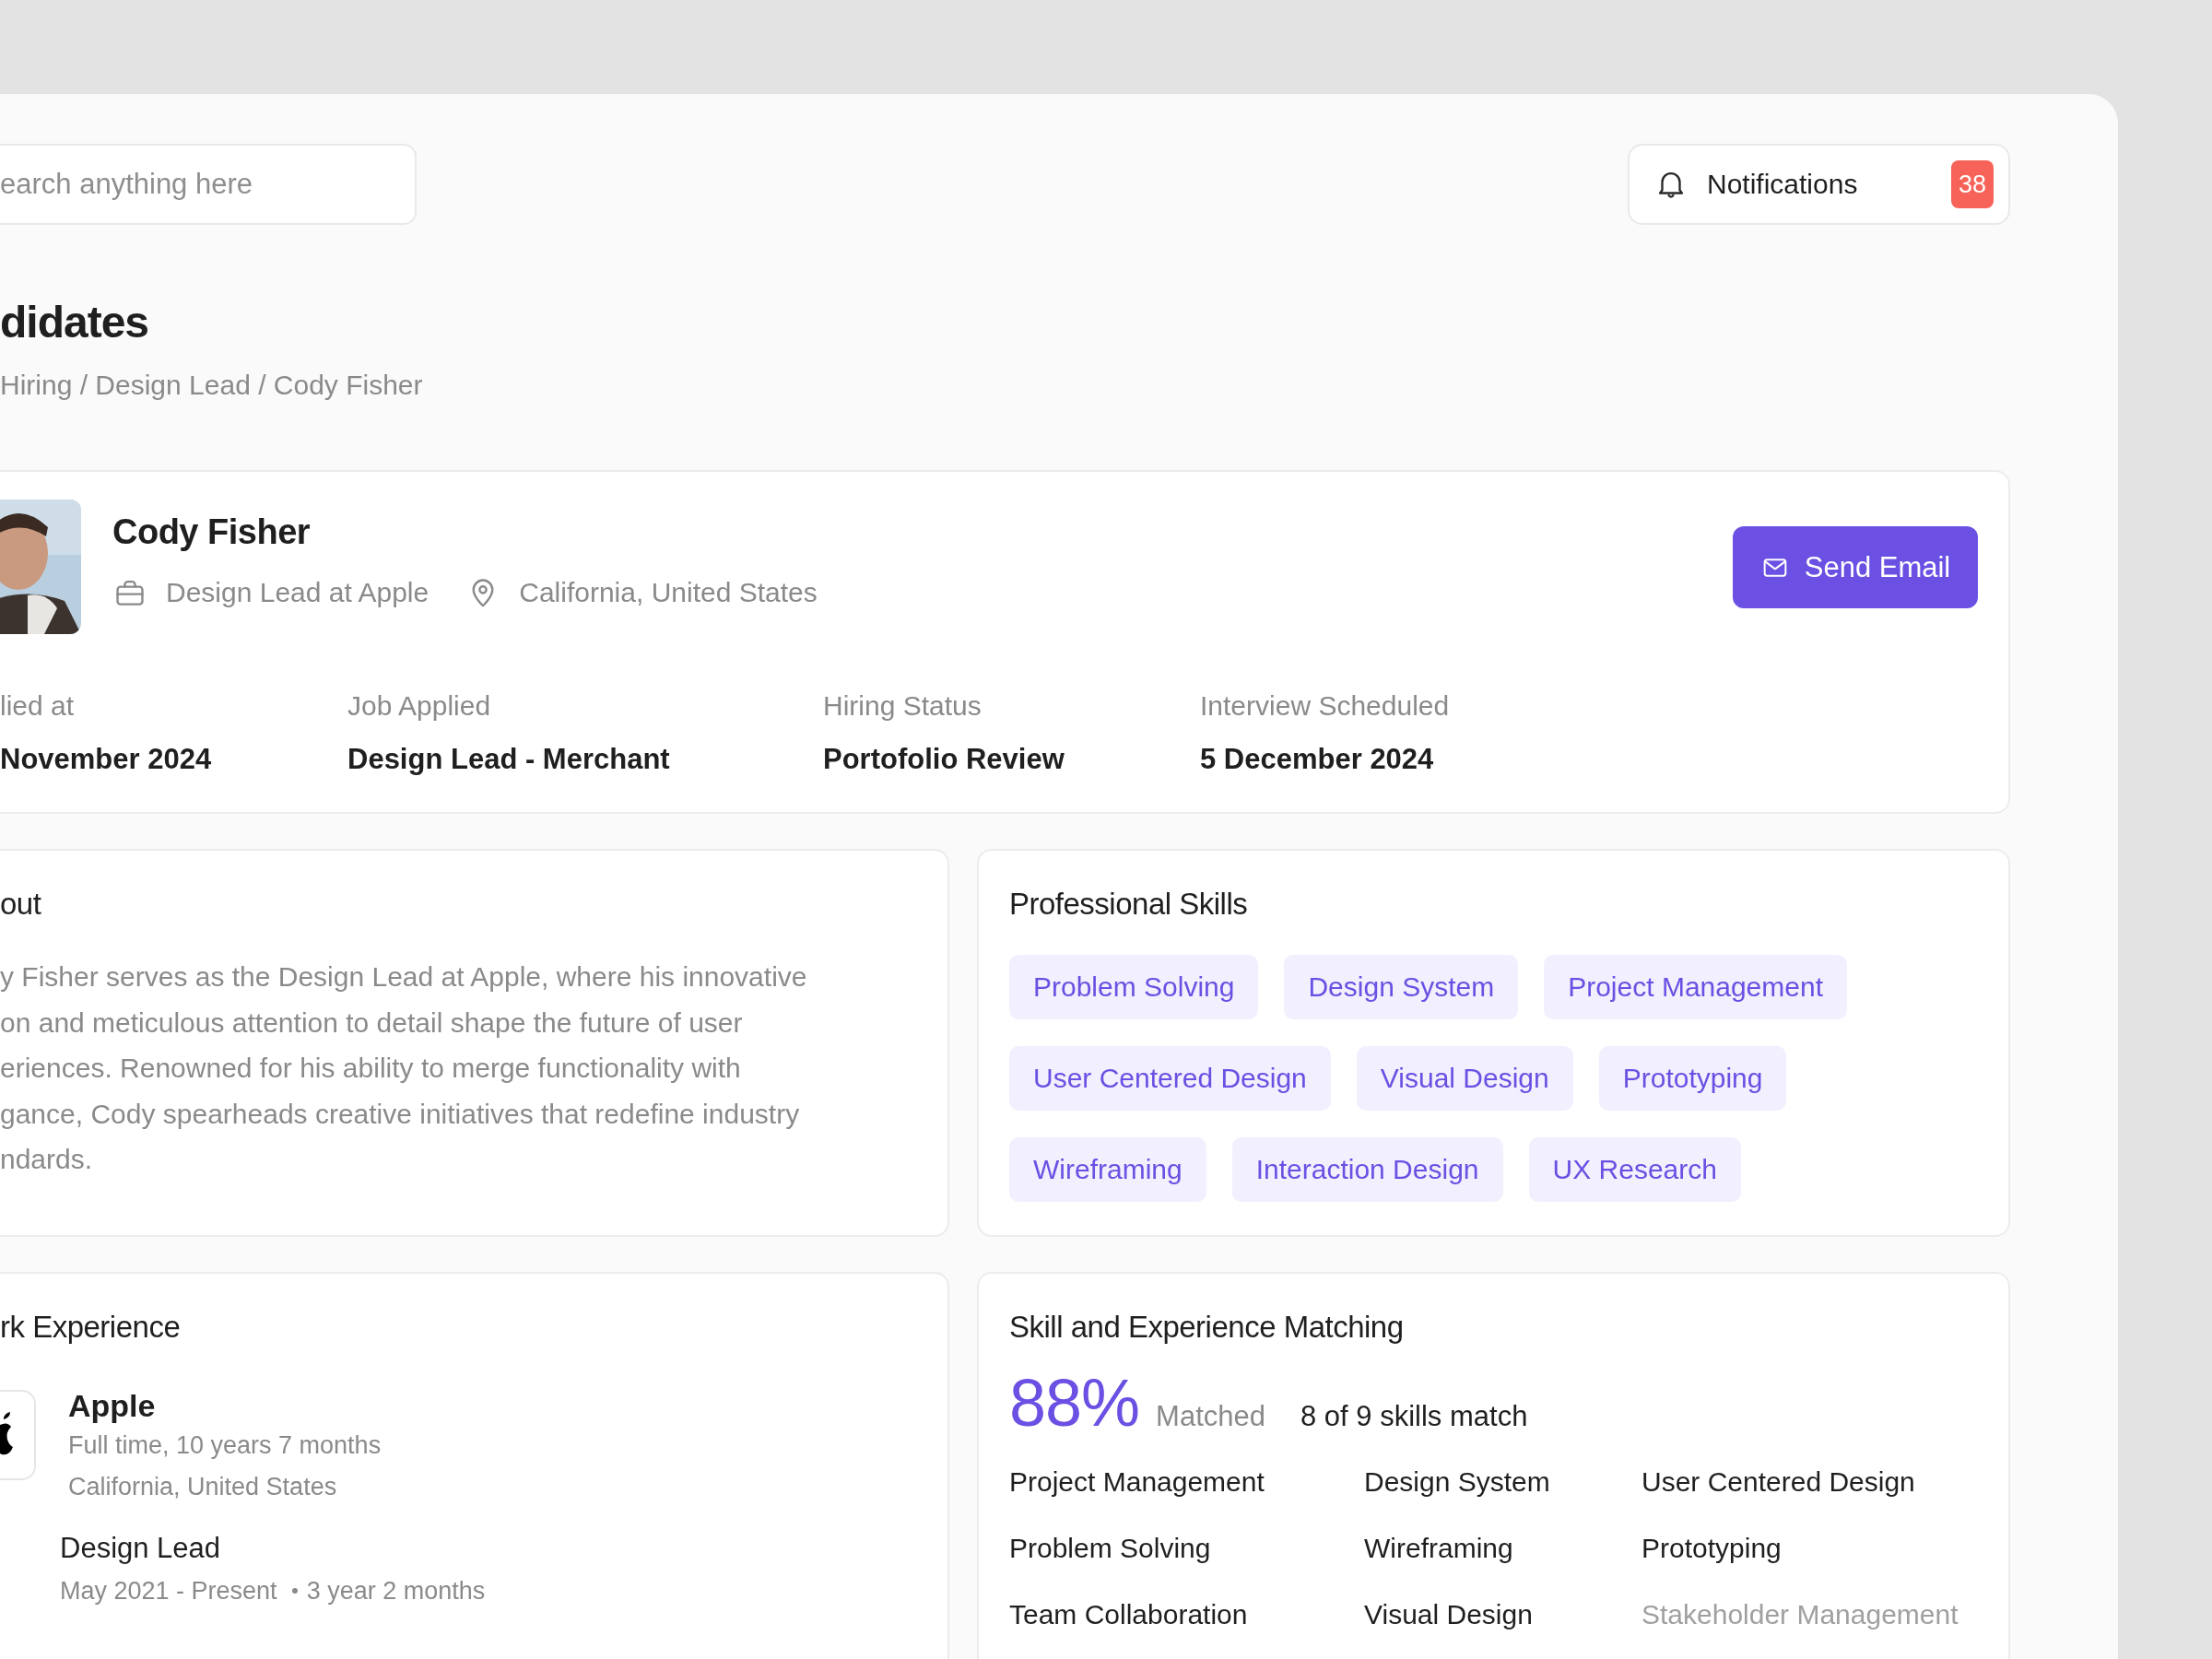 Image resolution: width=2212 pixels, height=1659 pixels. I want to click on skill-tag: Wireframing, so click(1107, 1169).